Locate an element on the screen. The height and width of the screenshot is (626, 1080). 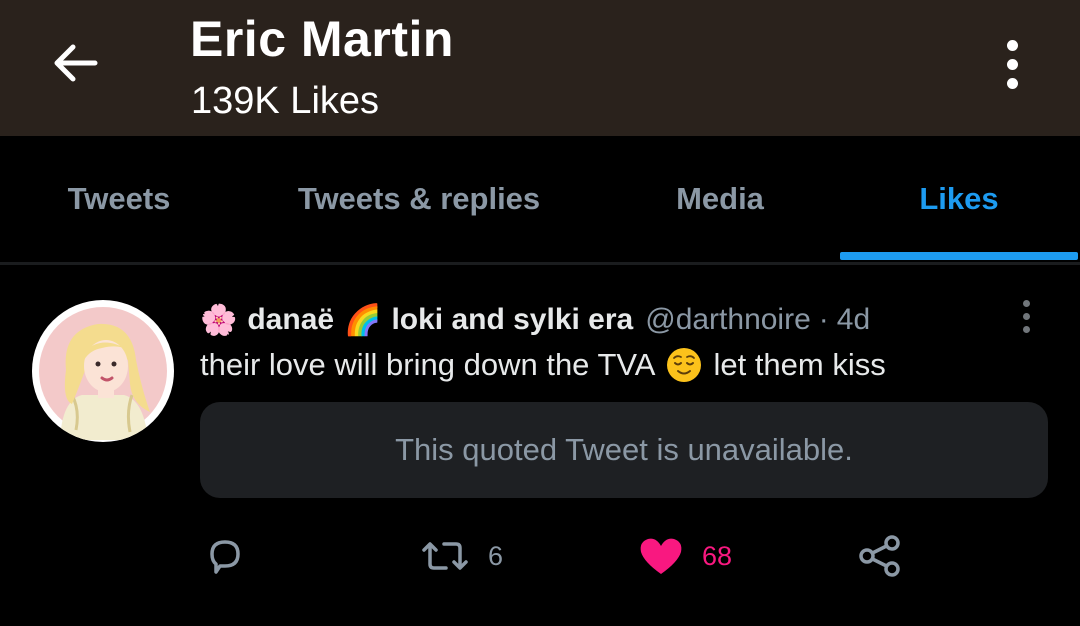
tab-tweets: Tweets is located at coordinates (119, 199).